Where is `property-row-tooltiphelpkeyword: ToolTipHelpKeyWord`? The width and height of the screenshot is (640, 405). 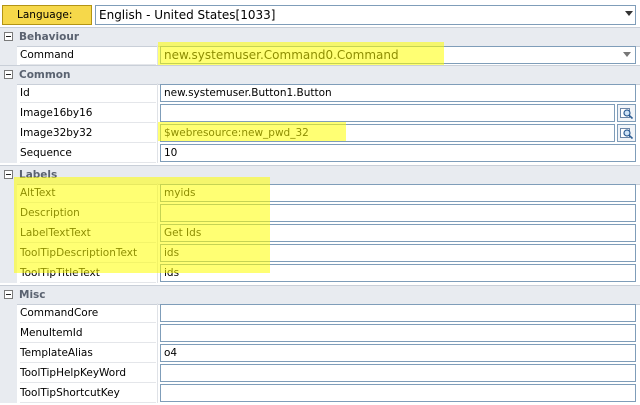
property-row-tooltiphelpkeyword: ToolTipHelpKeyWord is located at coordinates (320, 373).